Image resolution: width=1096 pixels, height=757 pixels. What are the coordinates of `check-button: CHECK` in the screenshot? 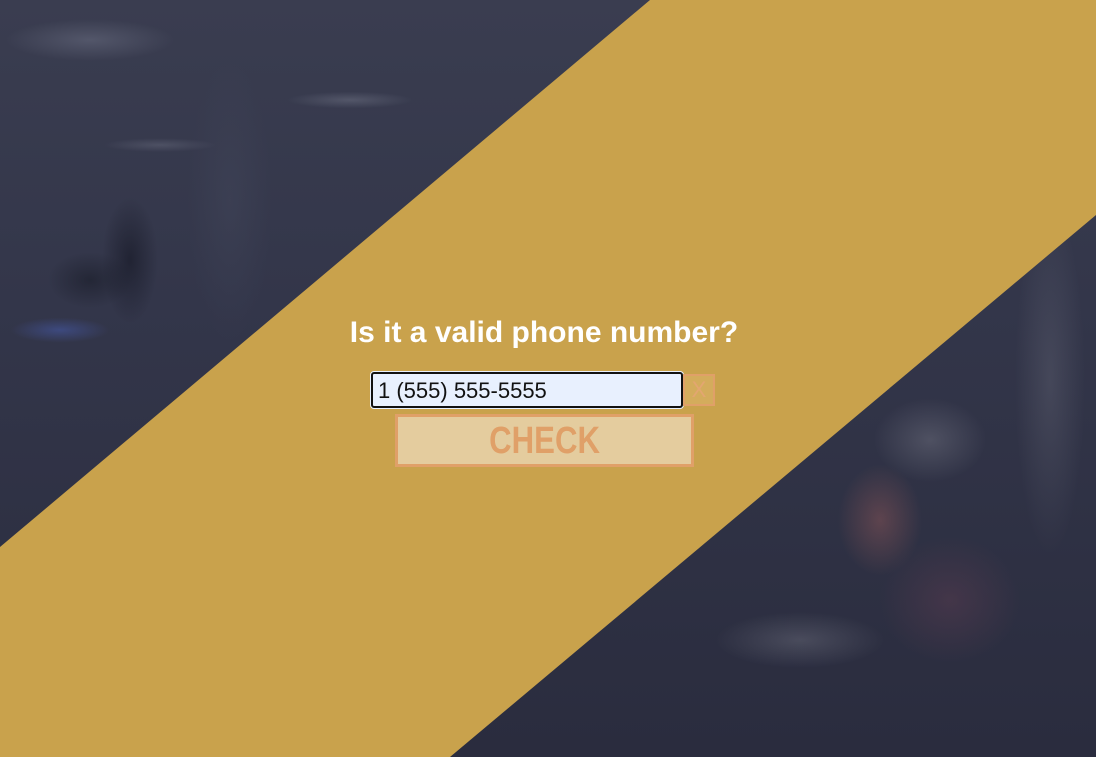 It's located at (544, 440).